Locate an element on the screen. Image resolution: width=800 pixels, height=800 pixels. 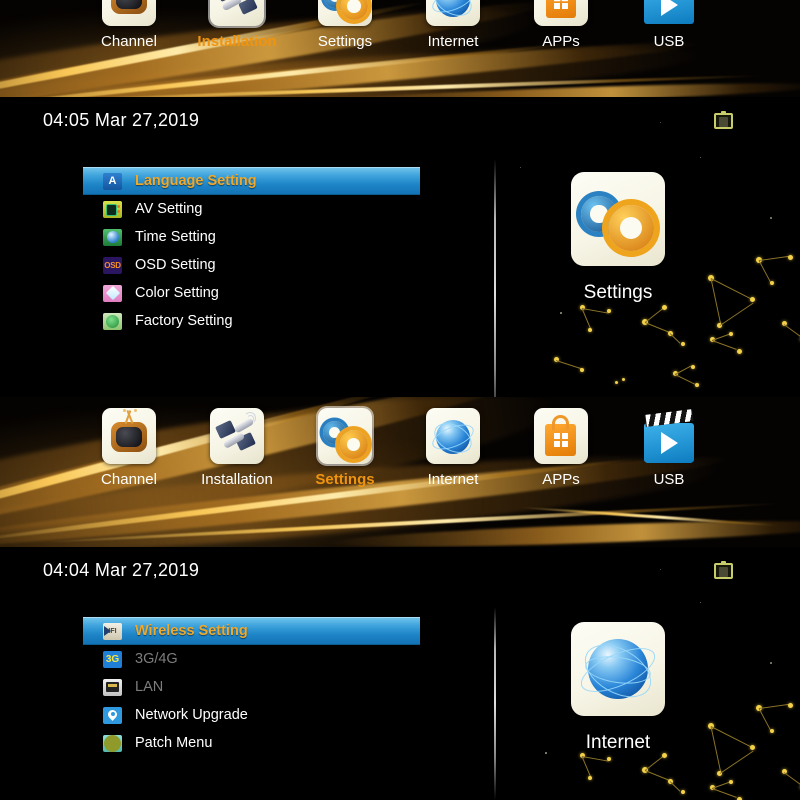
patch-gear-icon is located at coordinates (112, 743).